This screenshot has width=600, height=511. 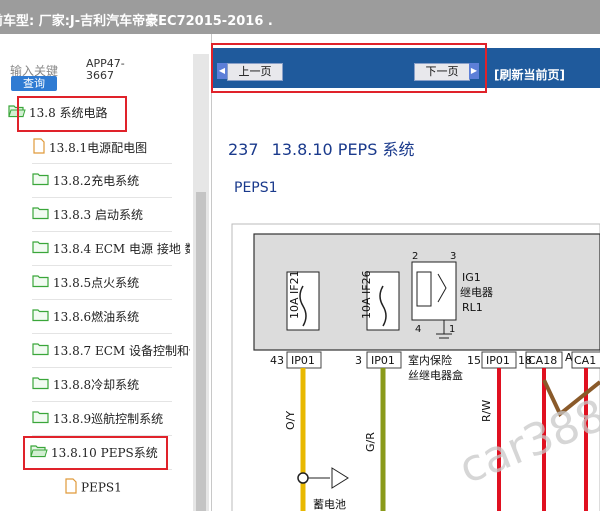 I want to click on tree-item-label: 13.8.3 启动系统, so click(x=98, y=215).